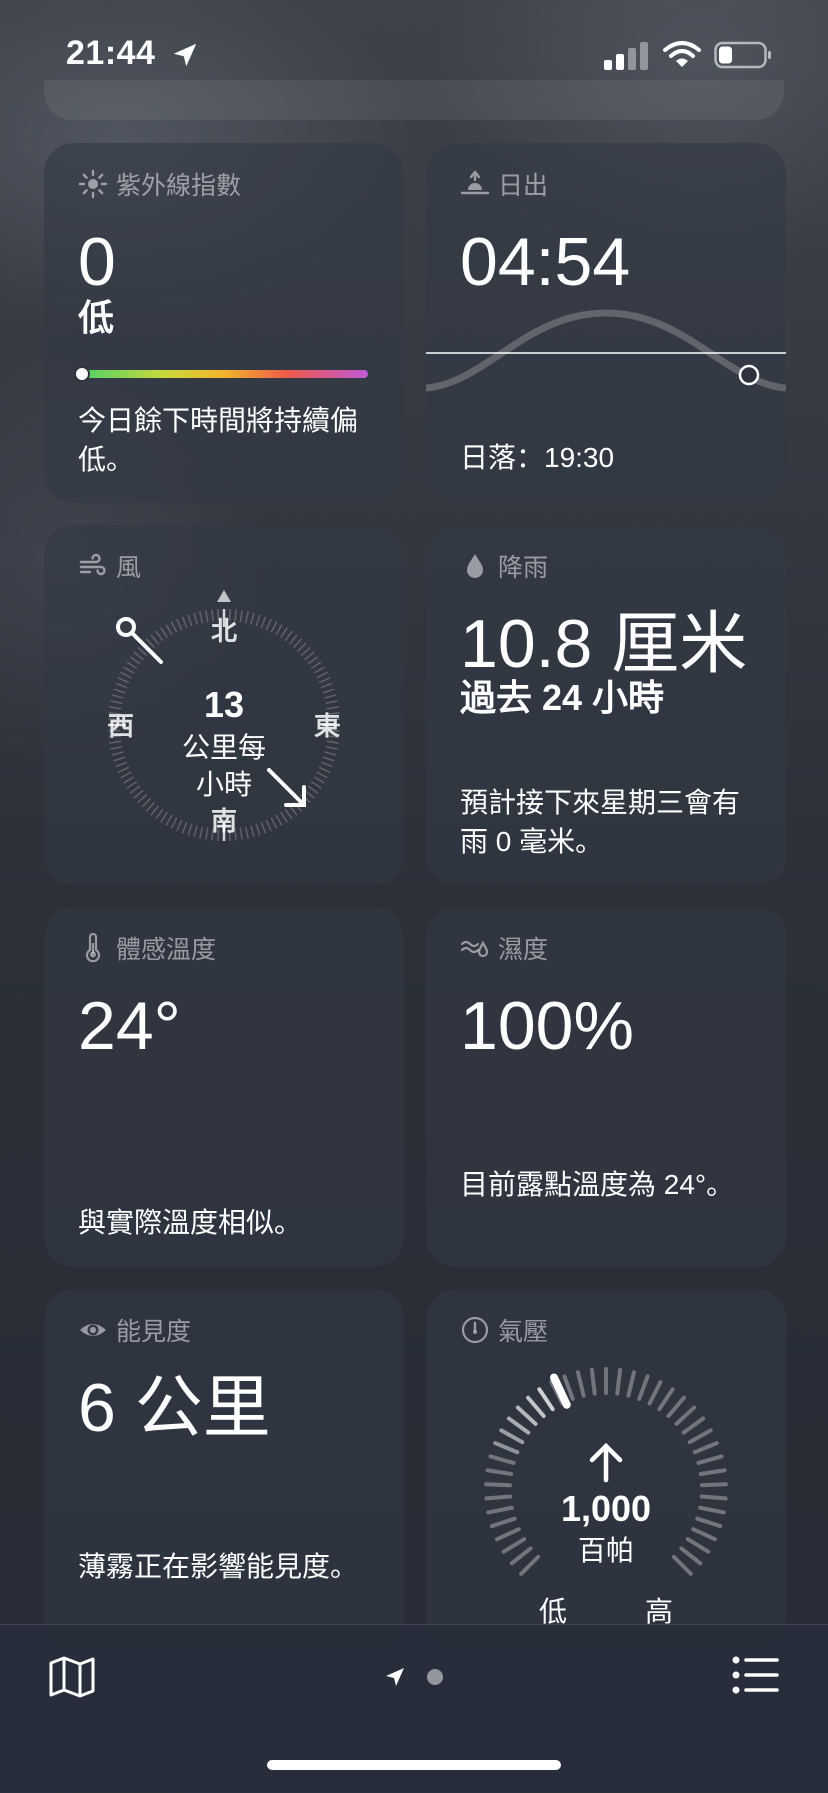 This screenshot has width=828, height=1793. I want to click on pressure-gauge: 1,000 百帕 低 高, so click(606, 1495).